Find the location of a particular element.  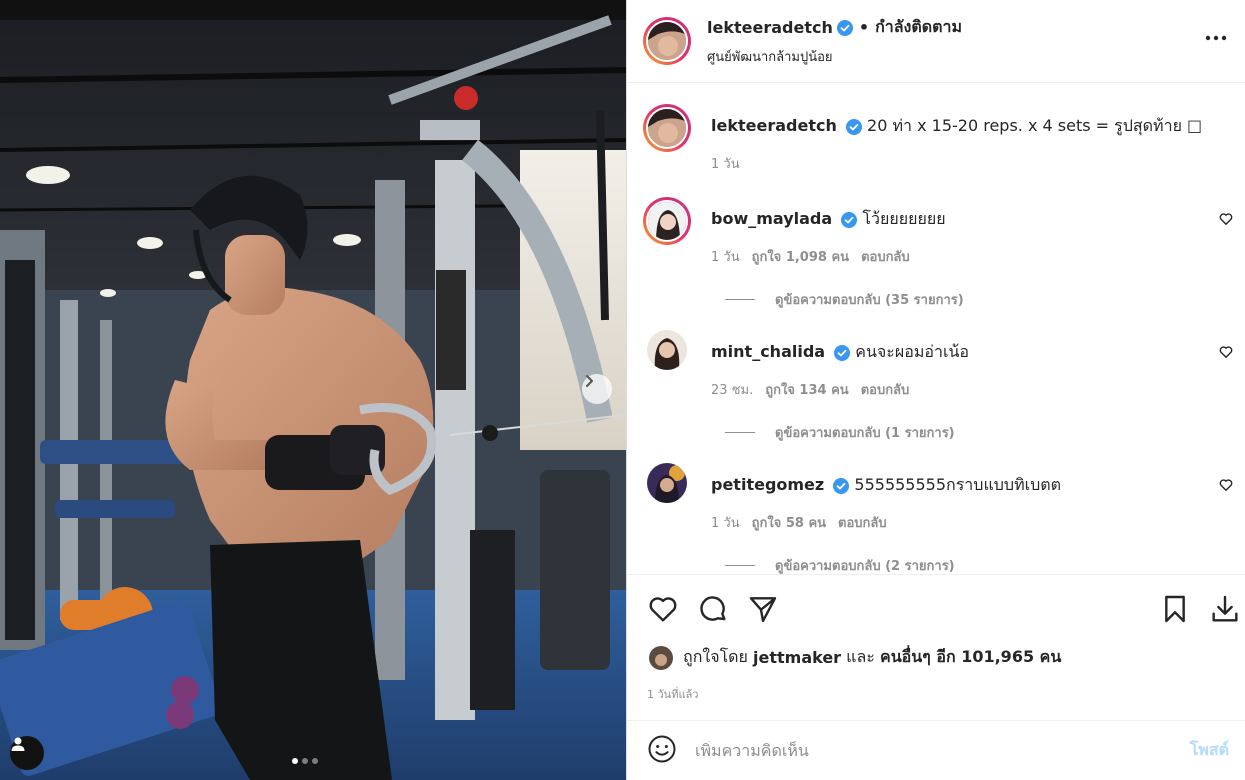

chevron-right-icon is located at coordinates (589, 381).